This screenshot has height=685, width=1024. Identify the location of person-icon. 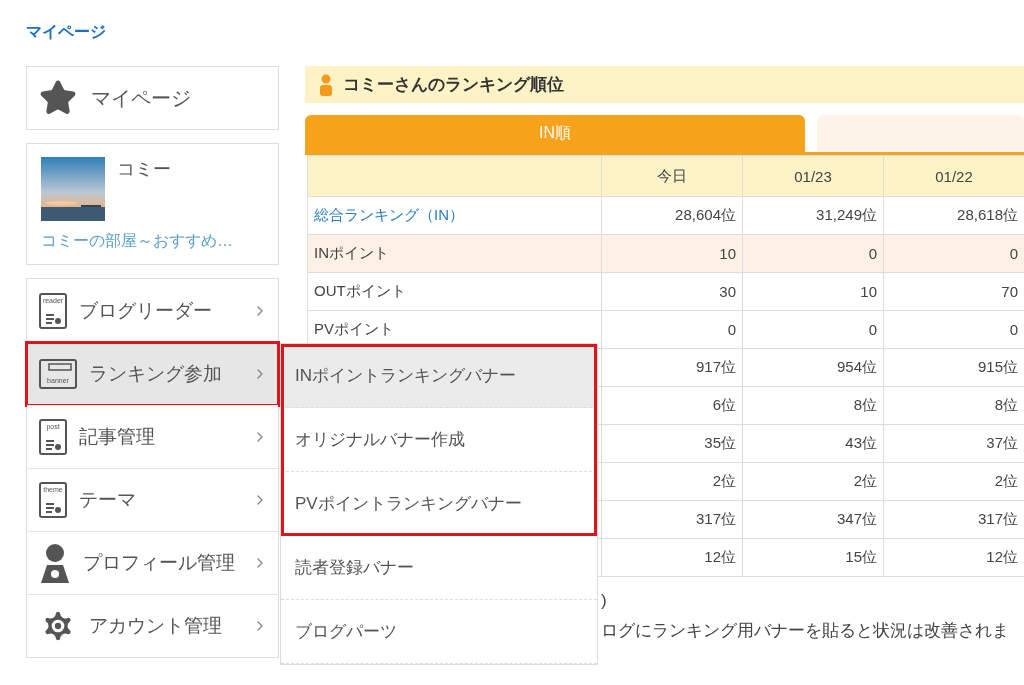
(326, 84).